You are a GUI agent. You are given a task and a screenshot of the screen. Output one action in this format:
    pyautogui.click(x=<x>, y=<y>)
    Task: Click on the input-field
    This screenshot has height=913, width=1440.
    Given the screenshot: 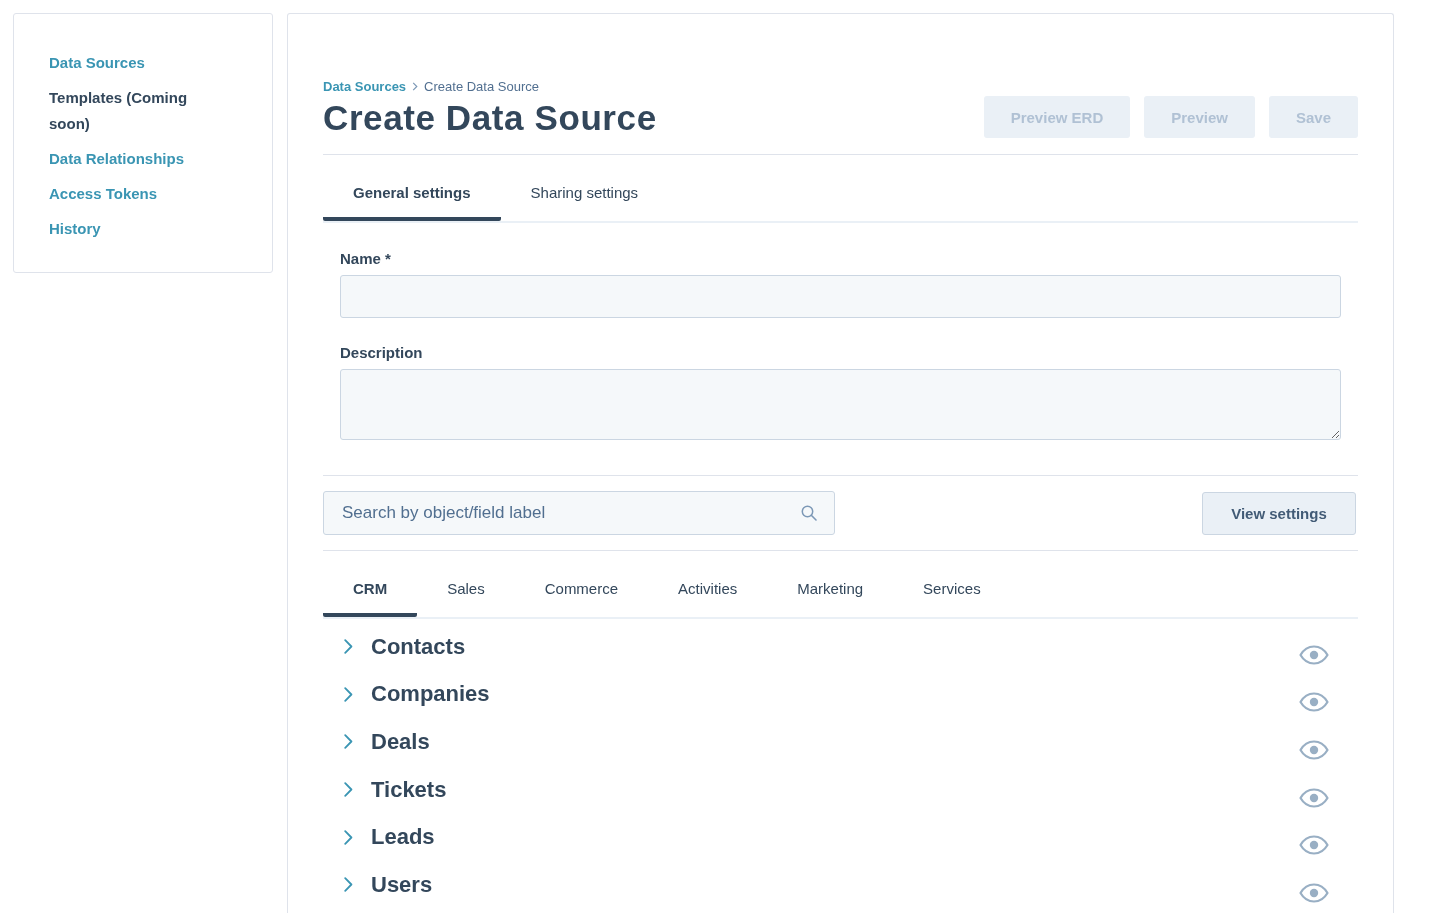 What is the action you would take?
    pyautogui.click(x=840, y=296)
    